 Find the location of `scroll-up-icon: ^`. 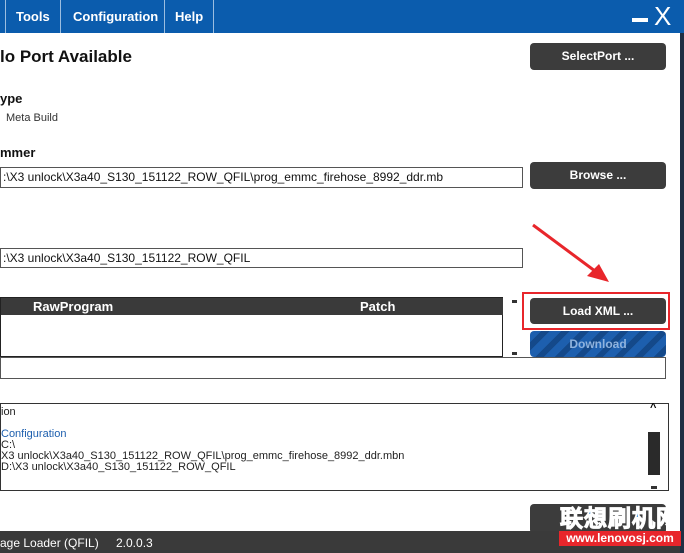

scroll-up-icon: ^ is located at coordinates (653, 408).